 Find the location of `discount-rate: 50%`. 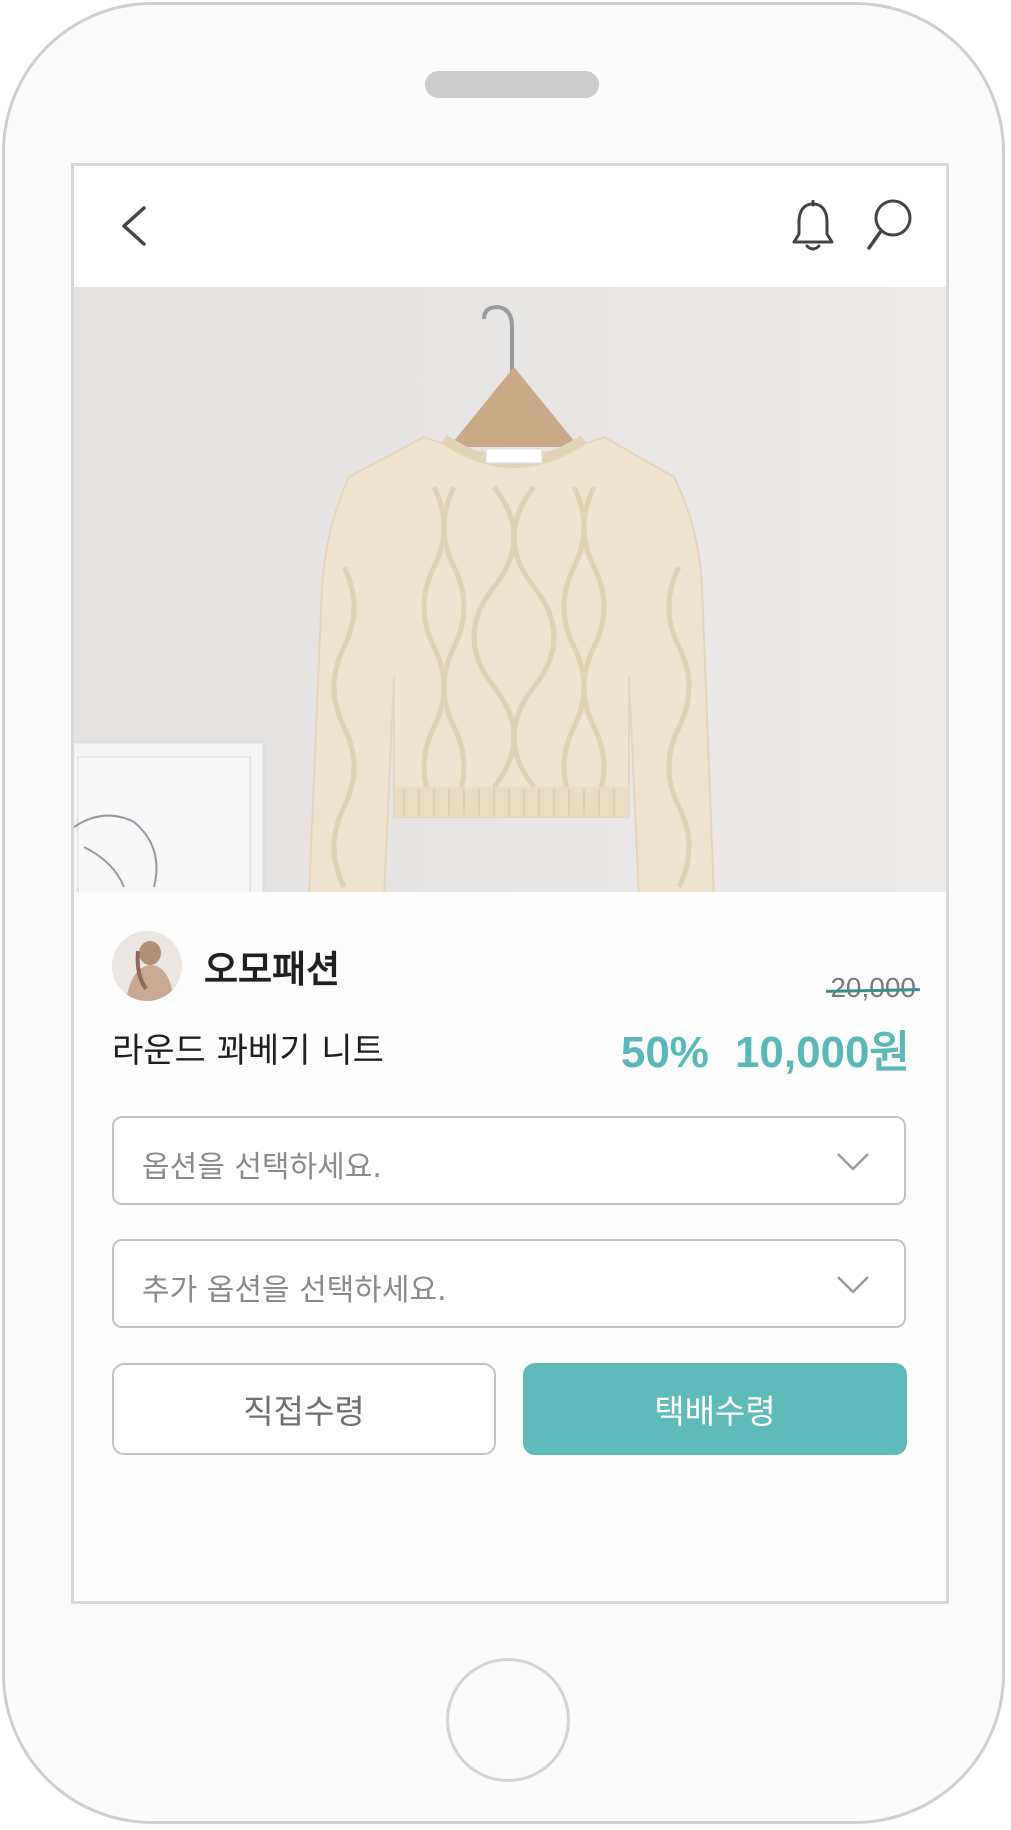

discount-rate: 50% is located at coordinates (664, 1052).